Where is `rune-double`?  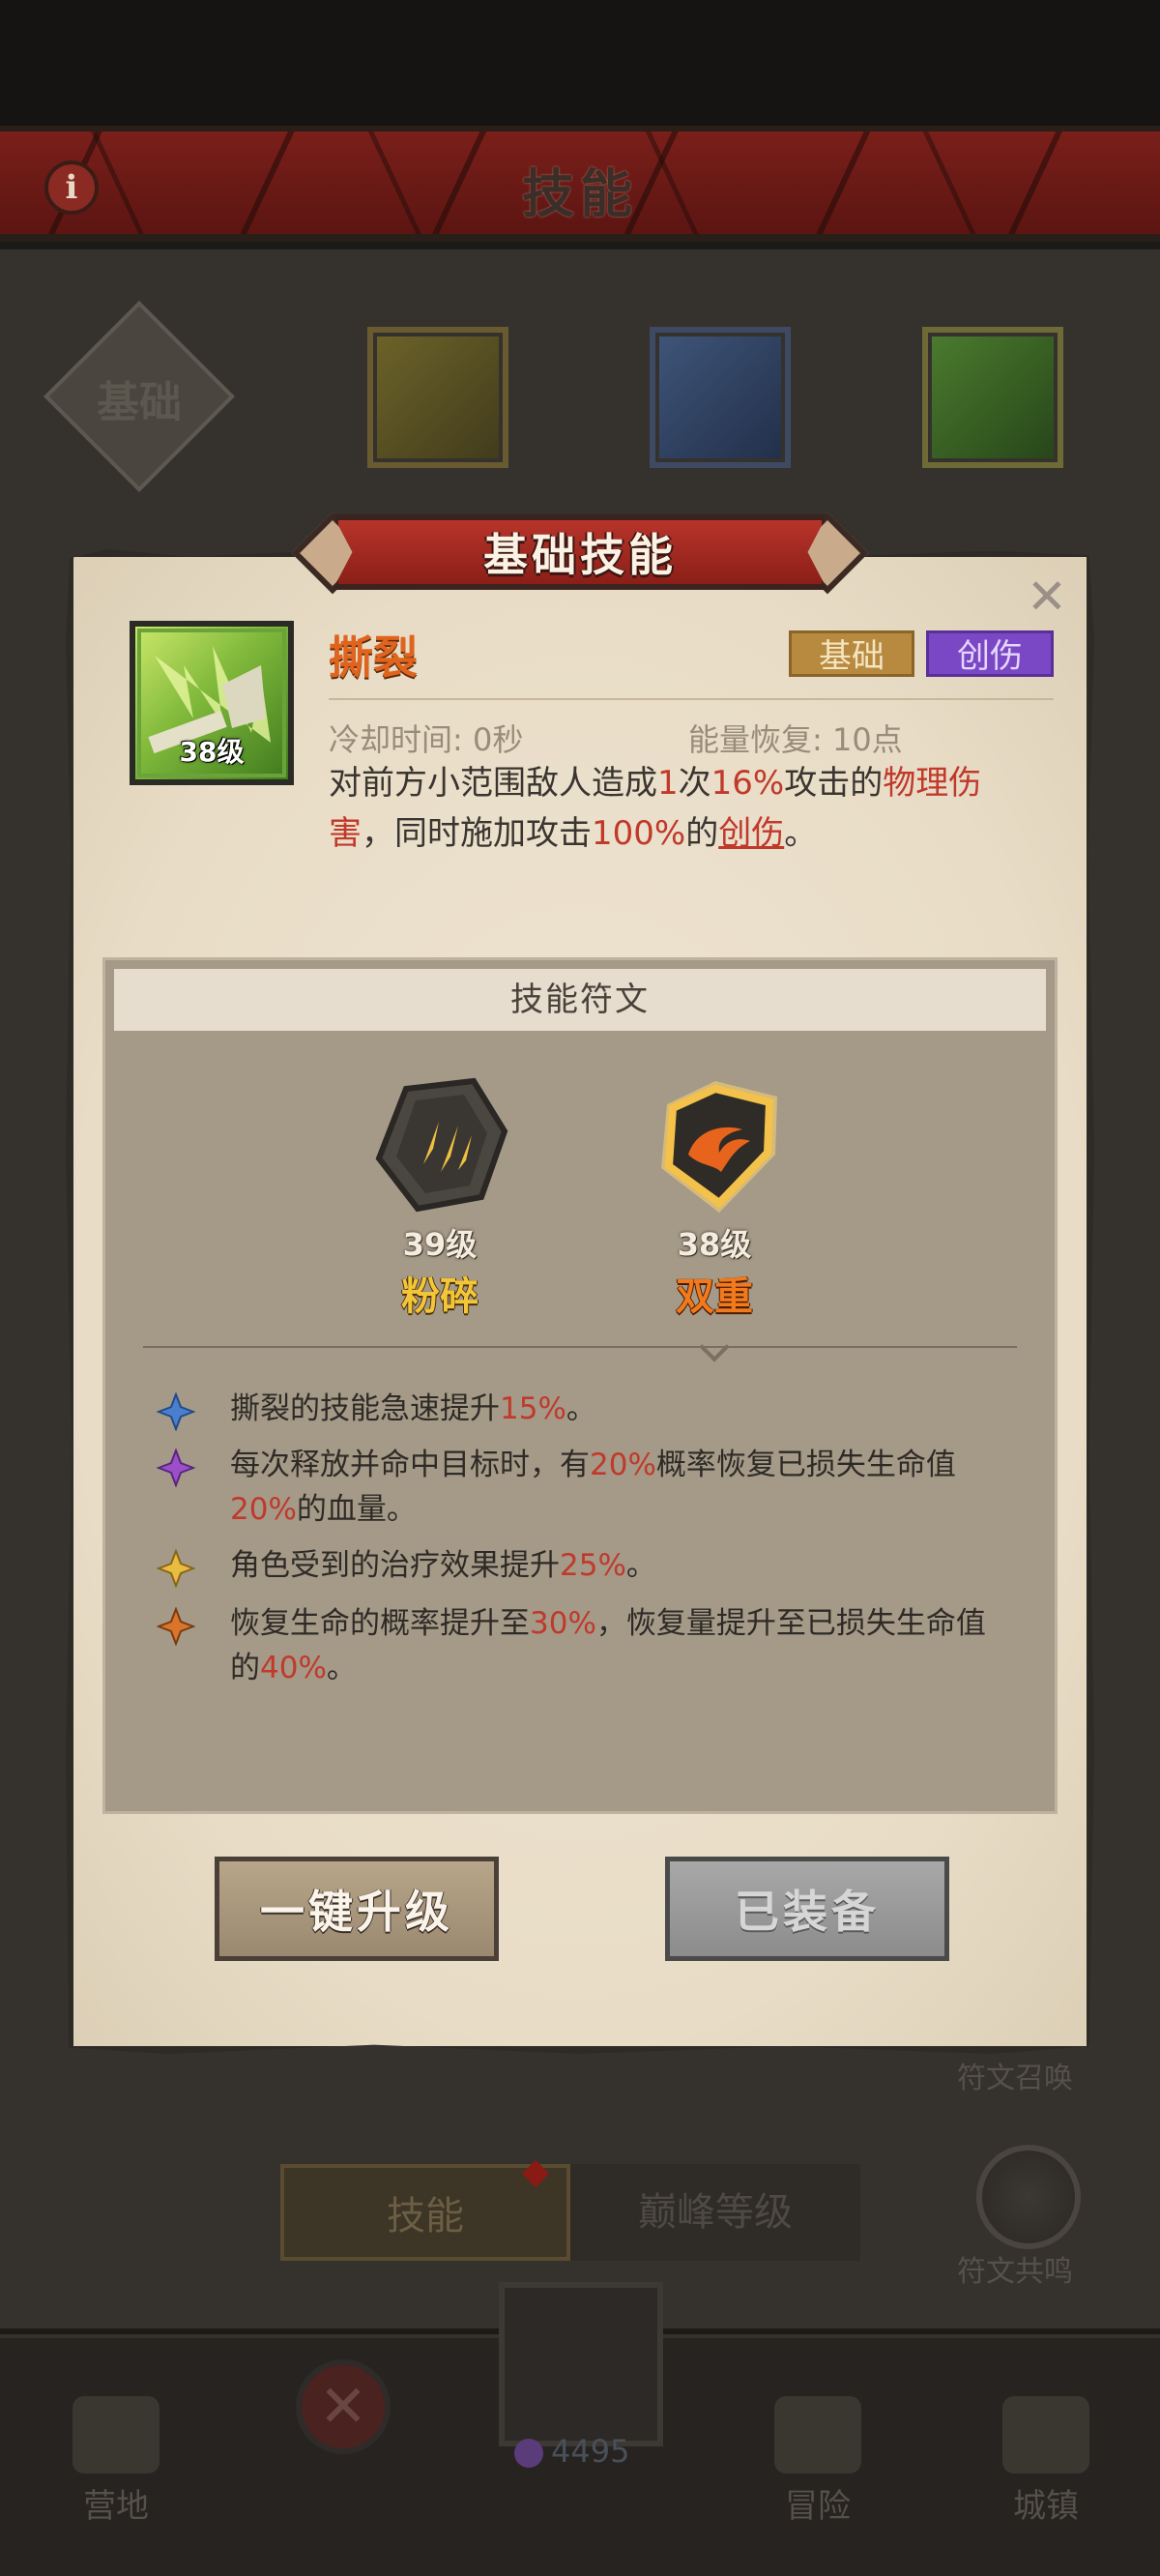
rune-double is located at coordinates (714, 1143).